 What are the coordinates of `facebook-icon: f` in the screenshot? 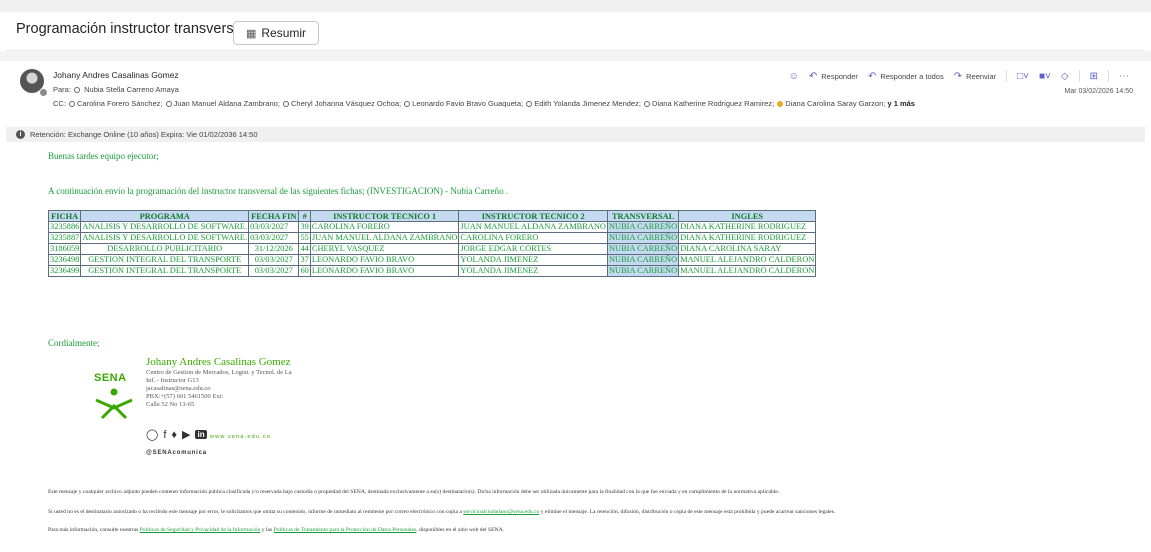 It's located at (164, 435).